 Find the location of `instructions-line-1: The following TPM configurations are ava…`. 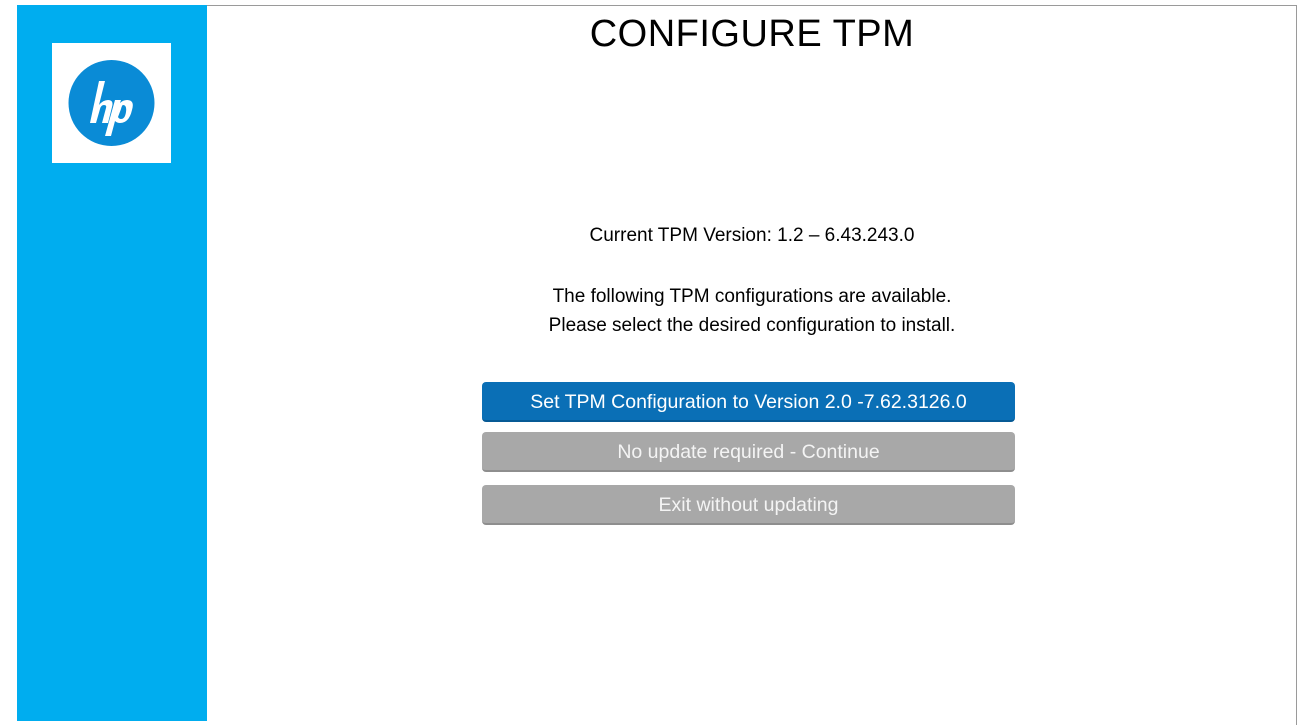

instructions-line-1: The following TPM configurations are ava… is located at coordinates (752, 296).